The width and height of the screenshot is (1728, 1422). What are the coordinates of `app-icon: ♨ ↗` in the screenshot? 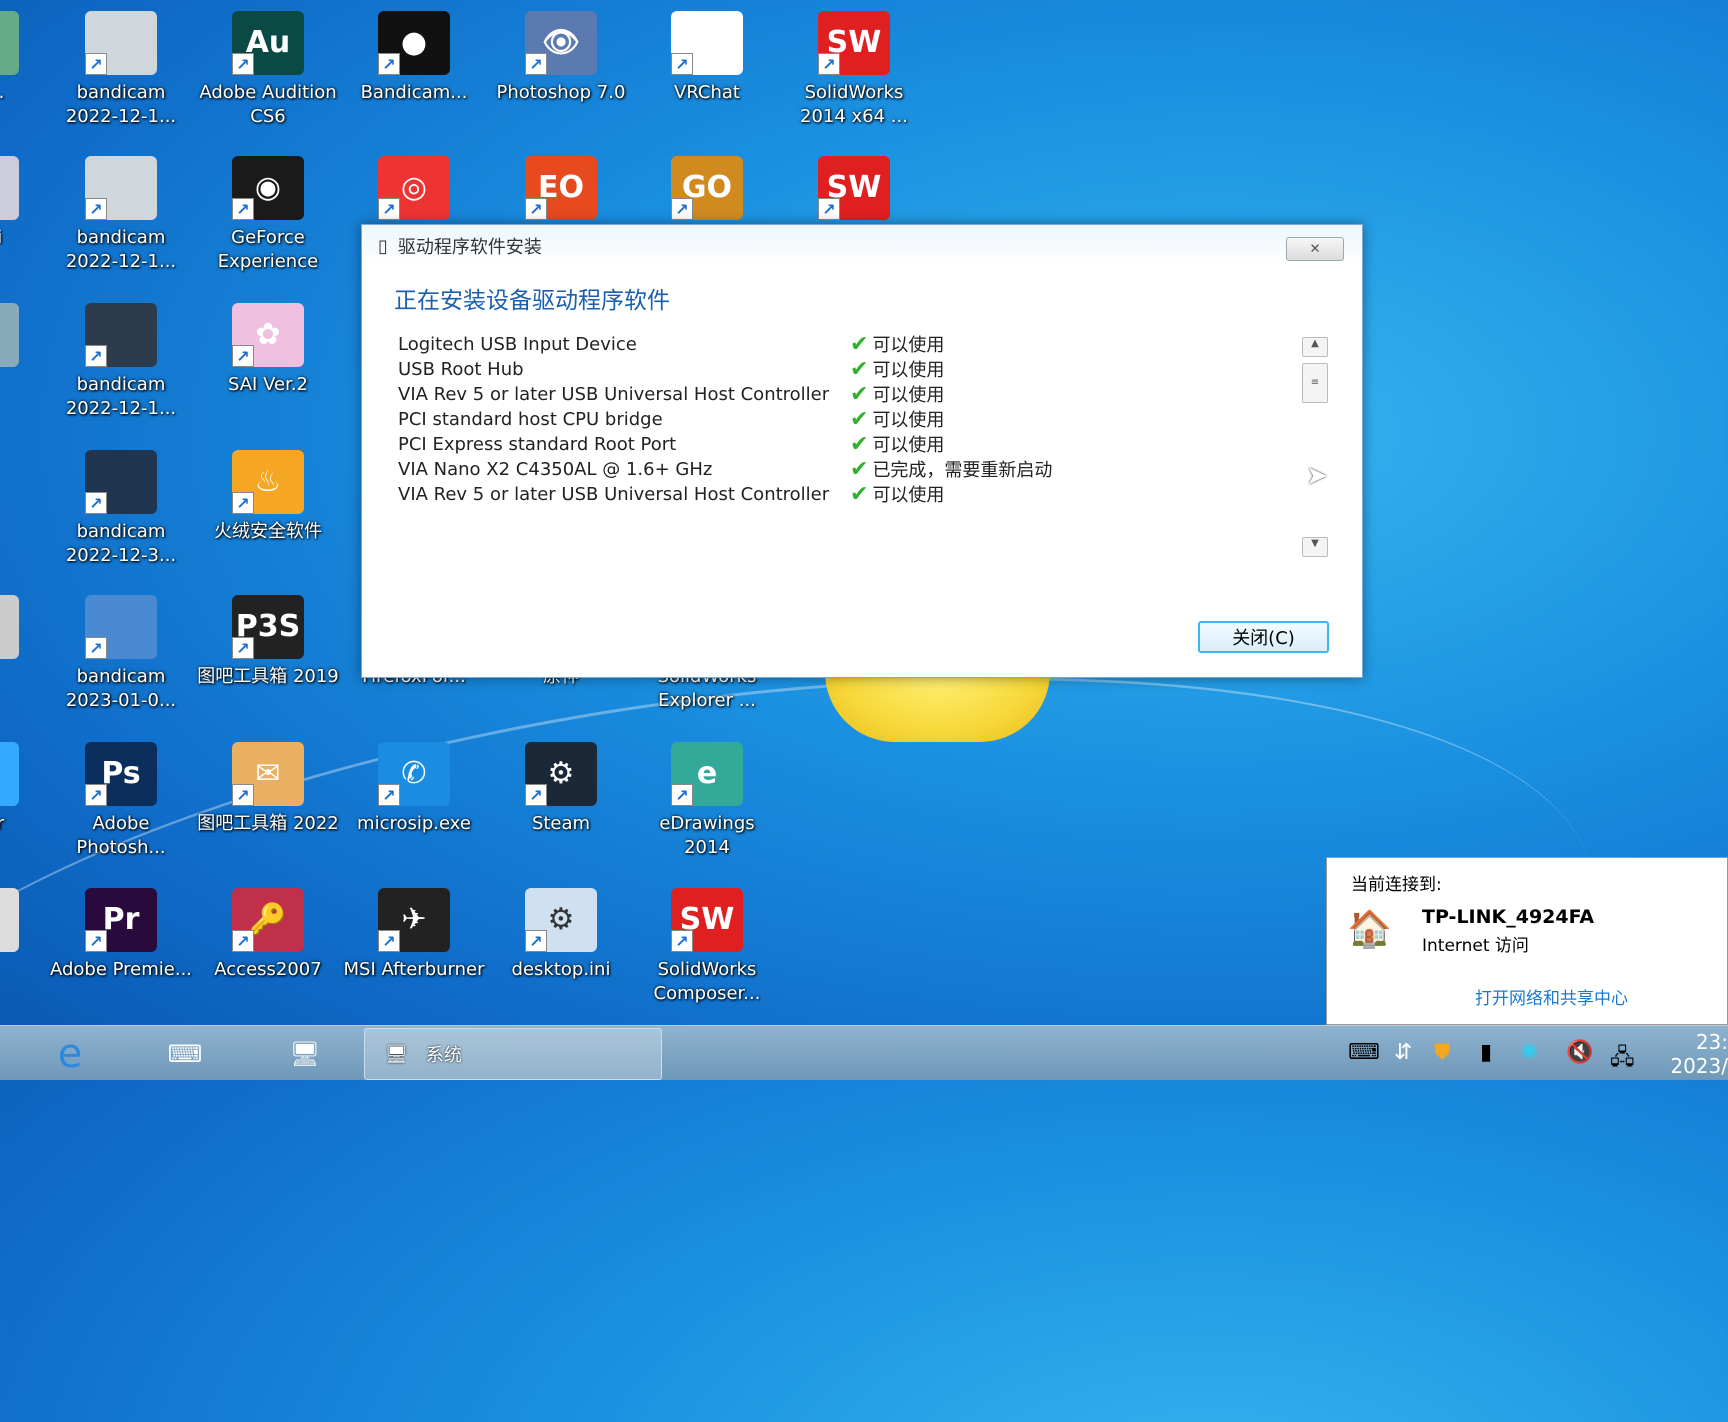 It's located at (268, 482).